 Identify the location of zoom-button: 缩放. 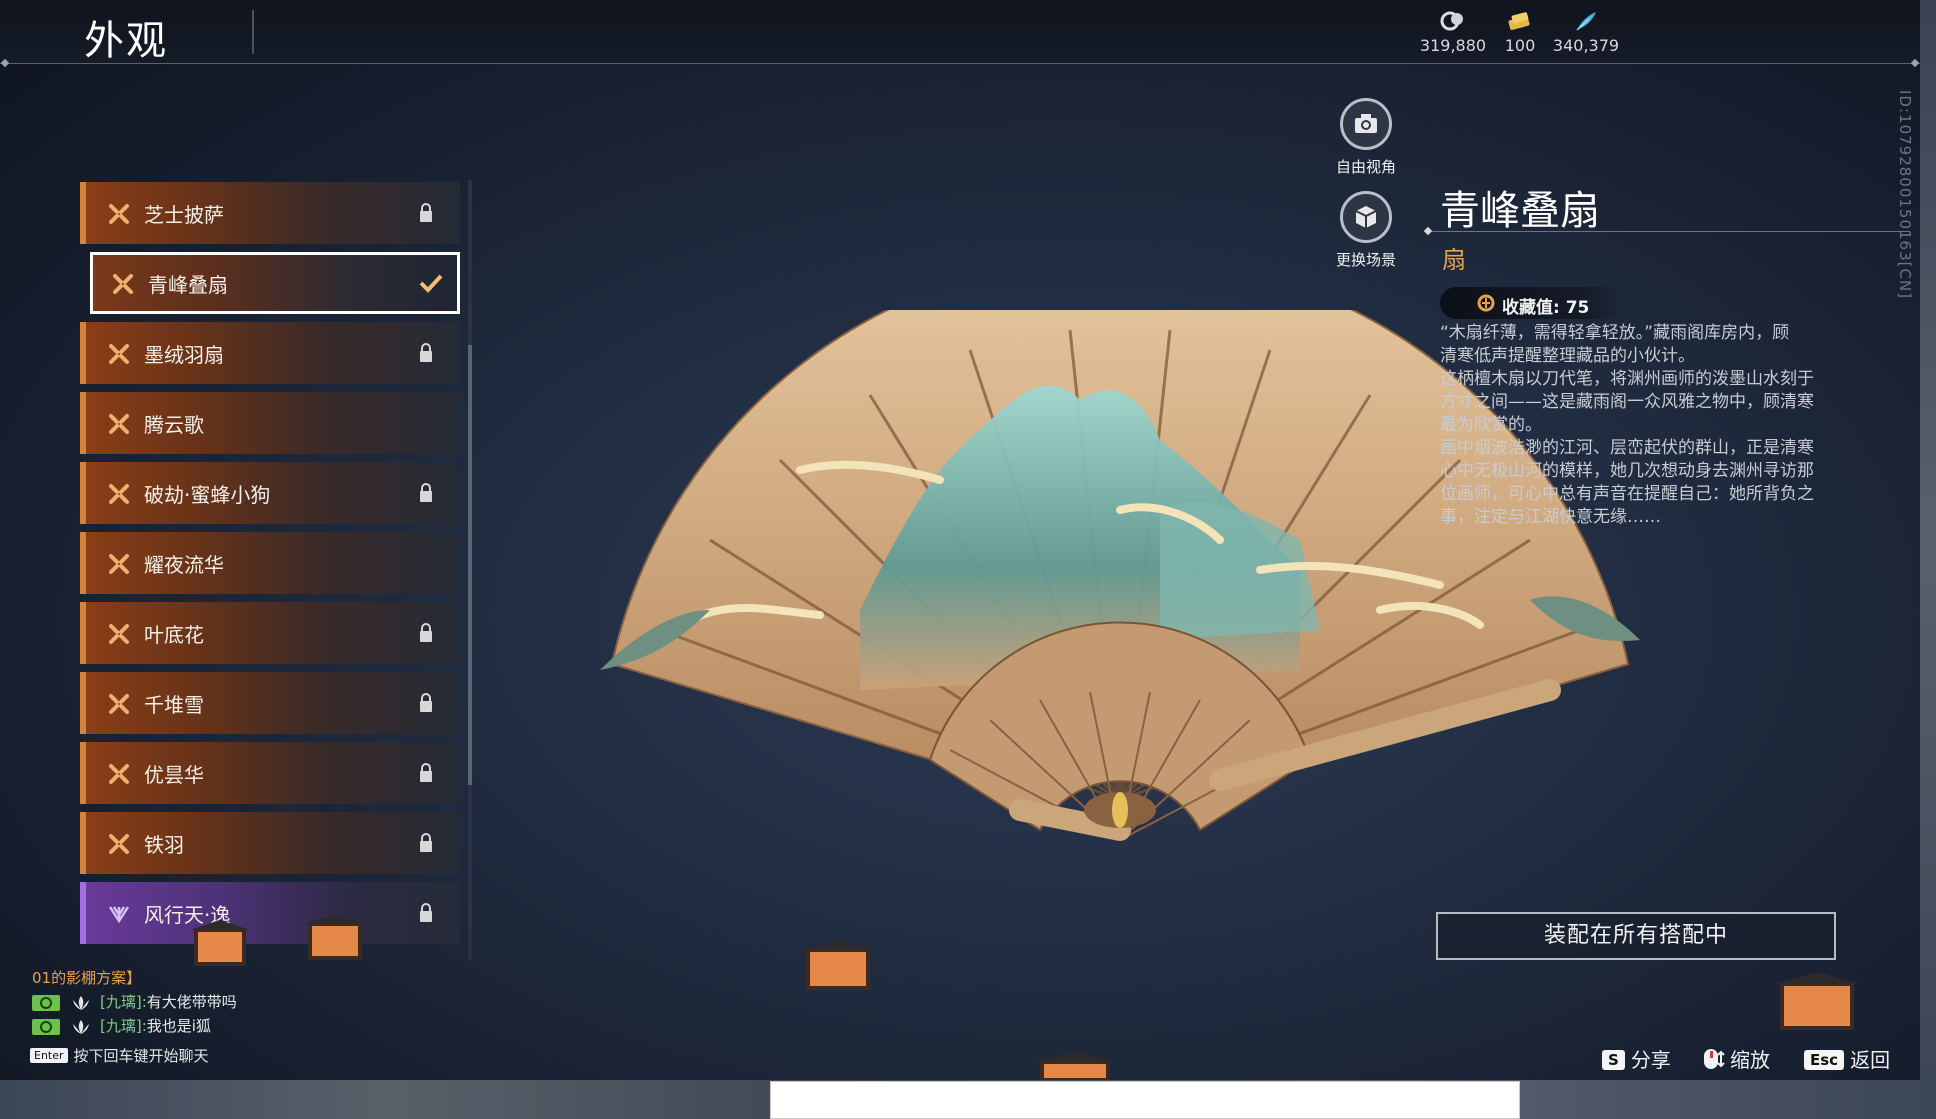
(1735, 1058).